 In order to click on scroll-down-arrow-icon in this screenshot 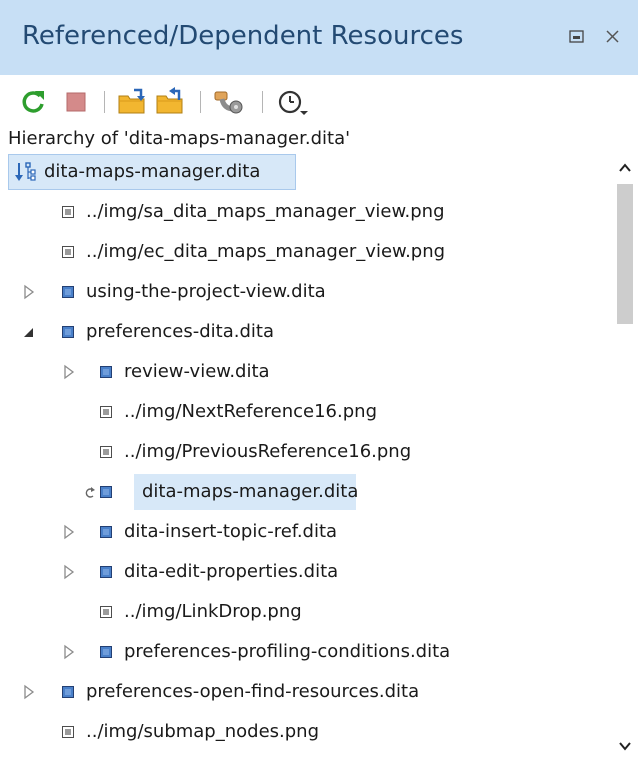, I will do `click(625, 746)`.